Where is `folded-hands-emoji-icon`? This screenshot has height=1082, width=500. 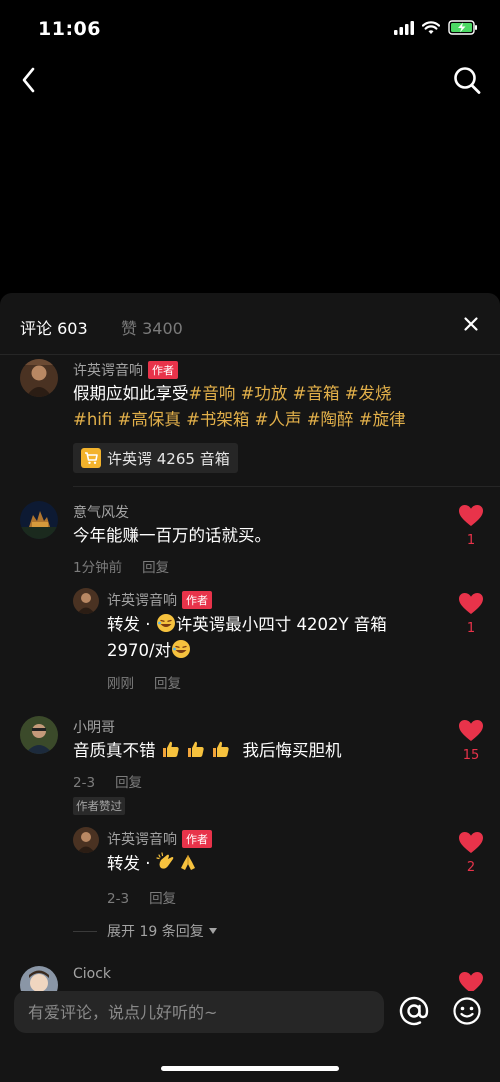
folded-hands-emoji-icon is located at coordinates (187, 862).